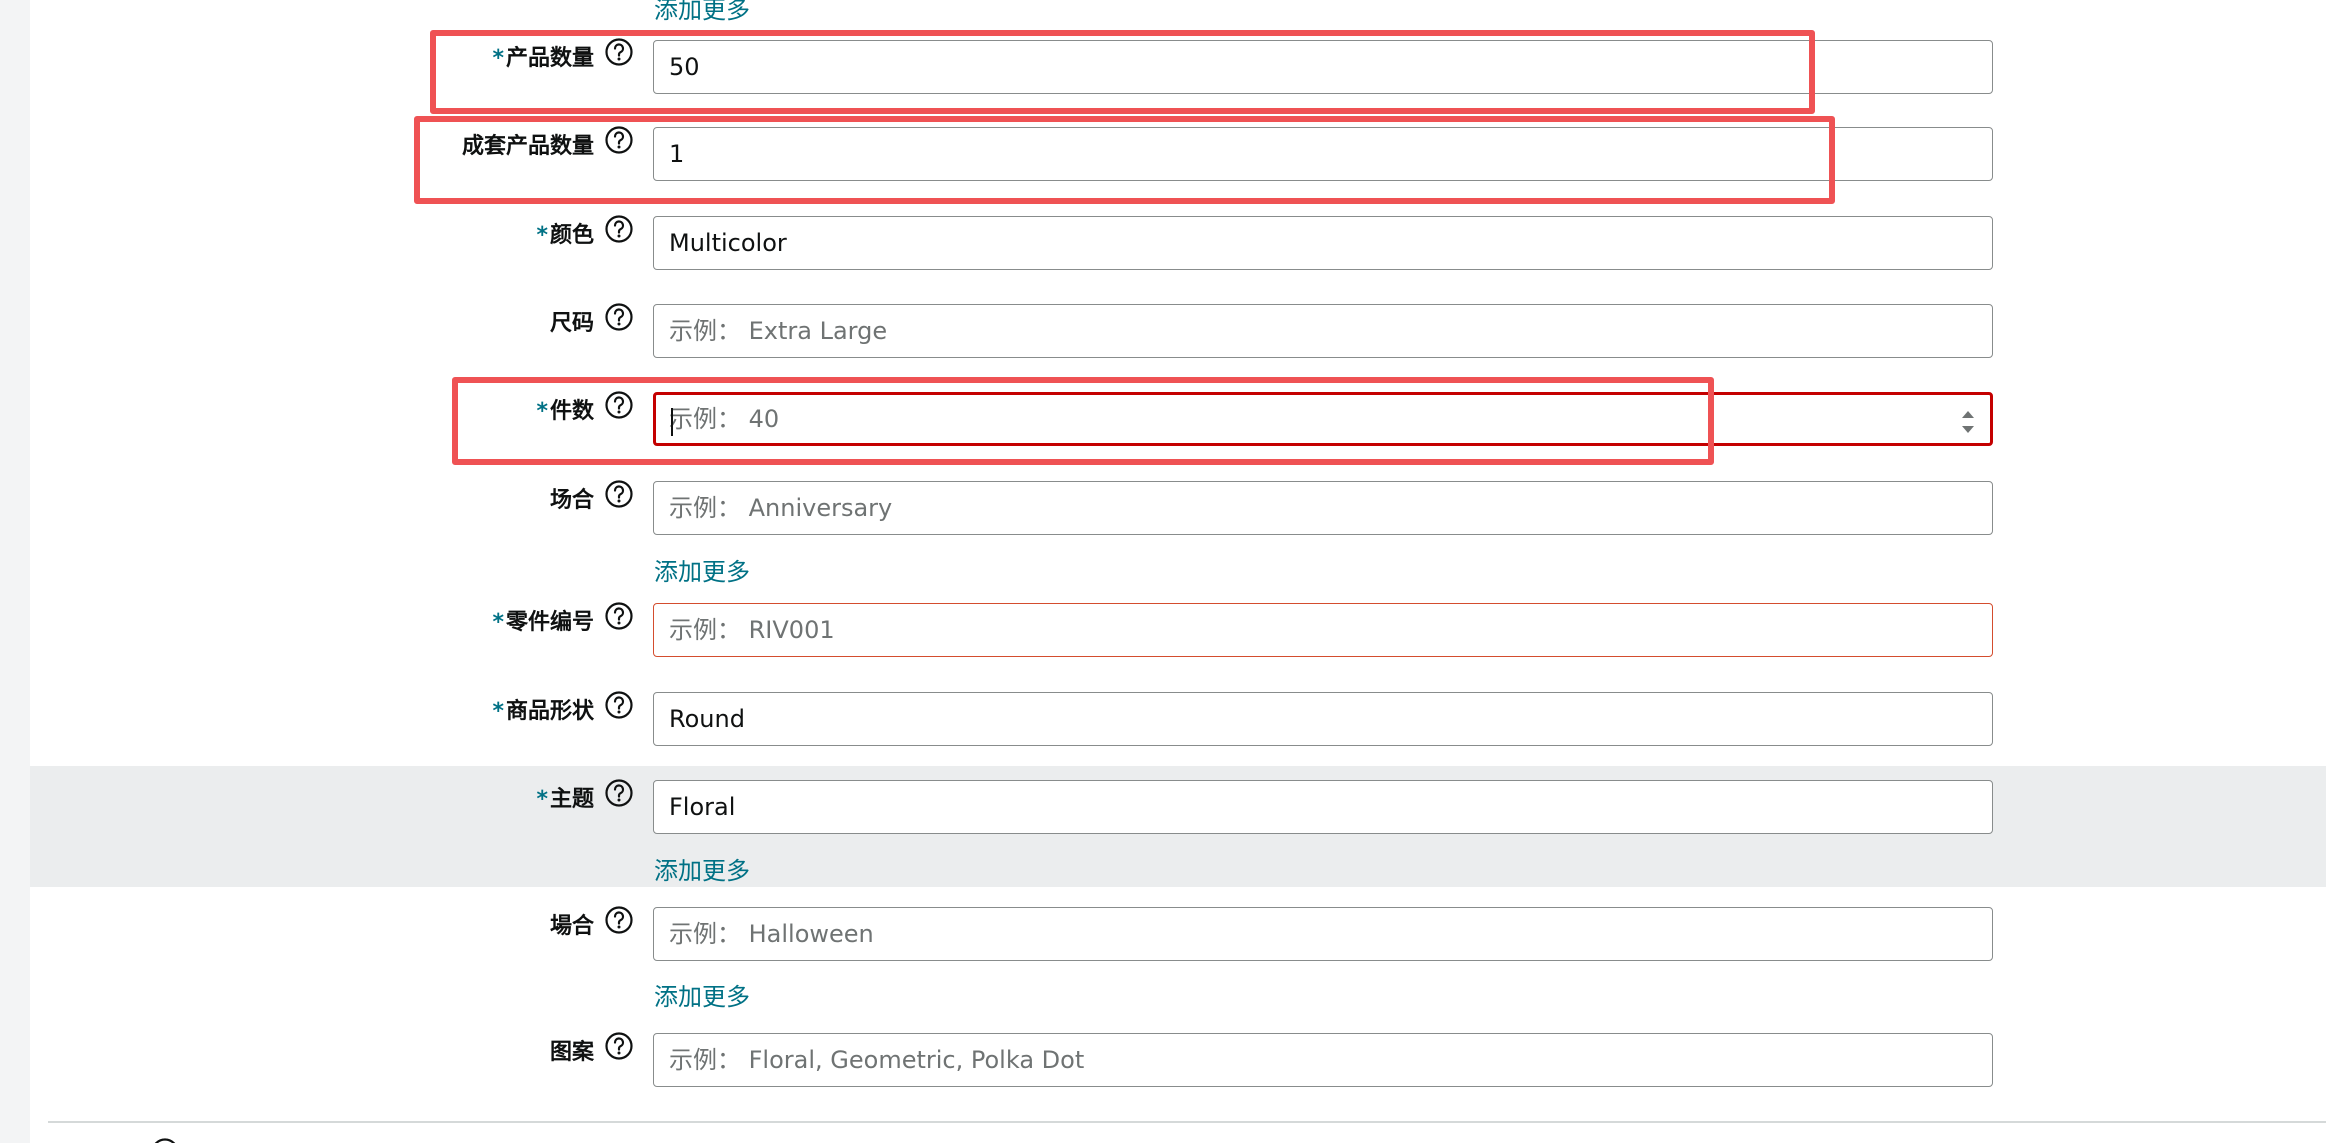 The width and height of the screenshot is (2326, 1143). I want to click on label-text: 商品形状, so click(549, 711).